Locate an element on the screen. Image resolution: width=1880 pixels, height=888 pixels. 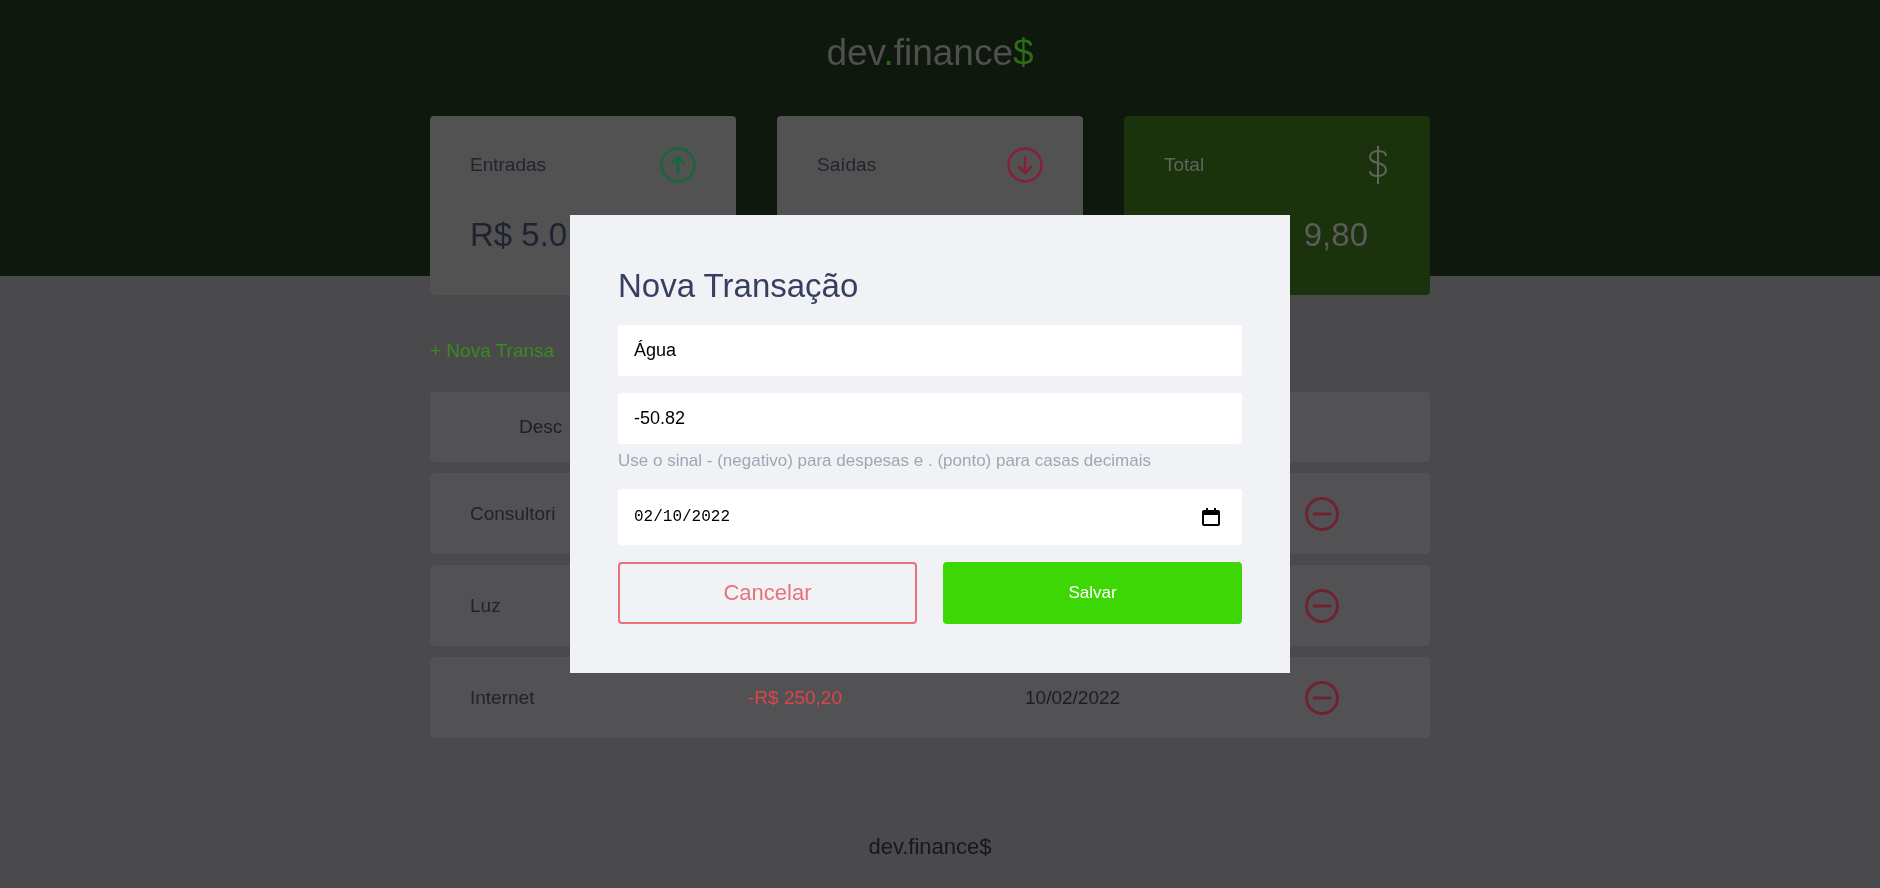
help-text: Use o sinal - (negativo) para despesas e . (ponto) para casas decimais is located at coordinates (884, 461).